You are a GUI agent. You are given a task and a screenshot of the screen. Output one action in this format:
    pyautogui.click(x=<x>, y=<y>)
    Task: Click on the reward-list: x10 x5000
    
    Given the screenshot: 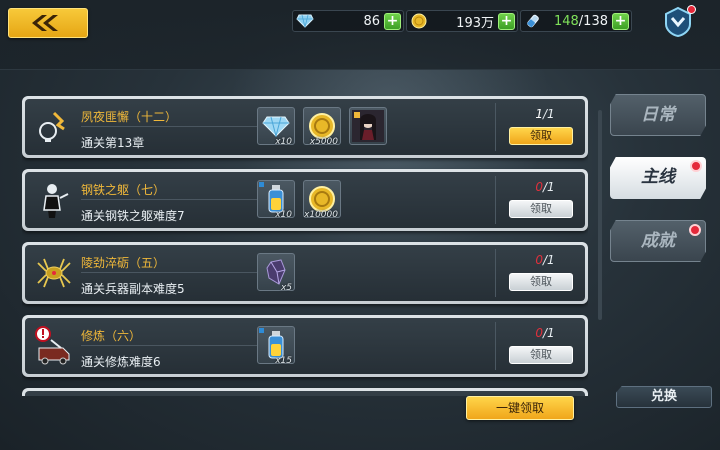 What is the action you would take?
    pyautogui.click(x=322, y=127)
    